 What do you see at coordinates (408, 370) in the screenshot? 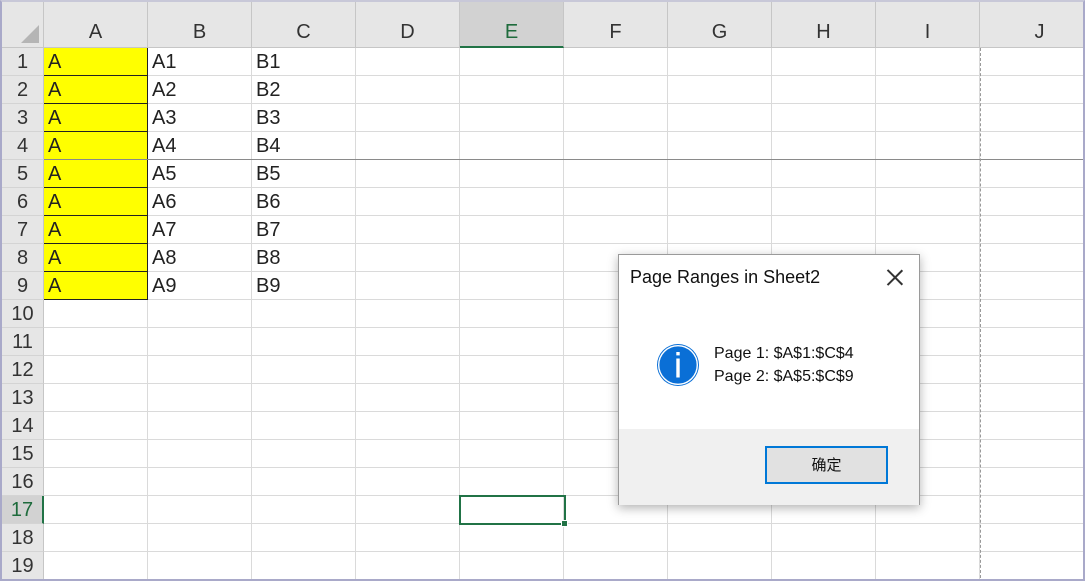
I see `cell-d12` at bounding box center [408, 370].